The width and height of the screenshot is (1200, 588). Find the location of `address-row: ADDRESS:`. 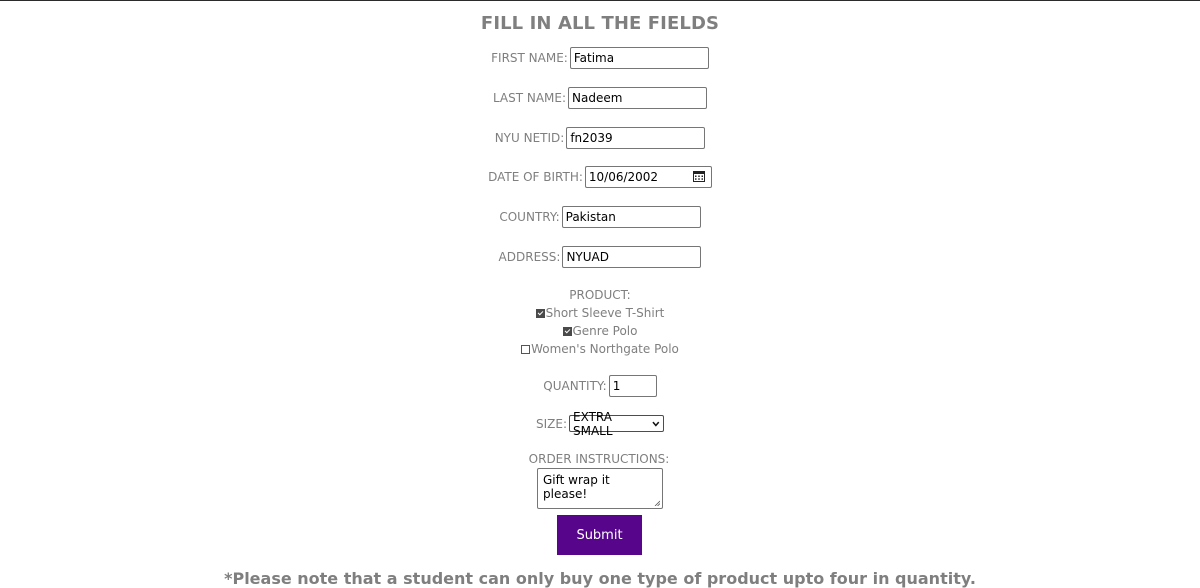

address-row: ADDRESS: is located at coordinates (600, 257).